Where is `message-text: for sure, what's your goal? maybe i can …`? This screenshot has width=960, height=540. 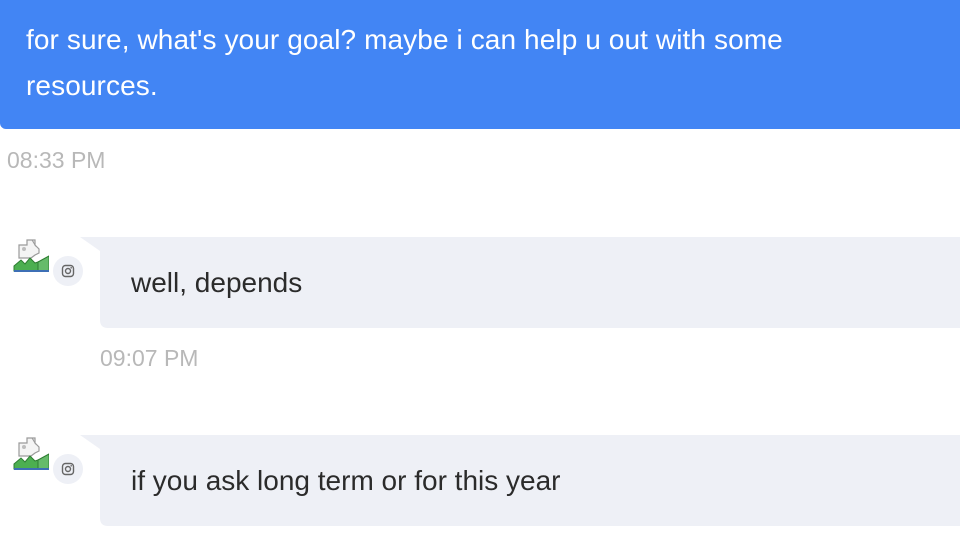
message-text: for sure, what's your goal? maybe i can … is located at coordinates (404, 62).